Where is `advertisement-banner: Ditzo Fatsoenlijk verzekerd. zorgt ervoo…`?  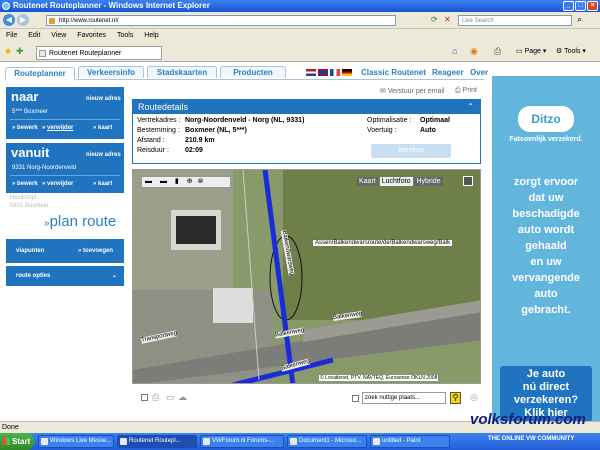
advertisement-banner: Ditzo Fatsoenlijk verzekerd. zorgt ervoo… is located at coordinates (546, 249).